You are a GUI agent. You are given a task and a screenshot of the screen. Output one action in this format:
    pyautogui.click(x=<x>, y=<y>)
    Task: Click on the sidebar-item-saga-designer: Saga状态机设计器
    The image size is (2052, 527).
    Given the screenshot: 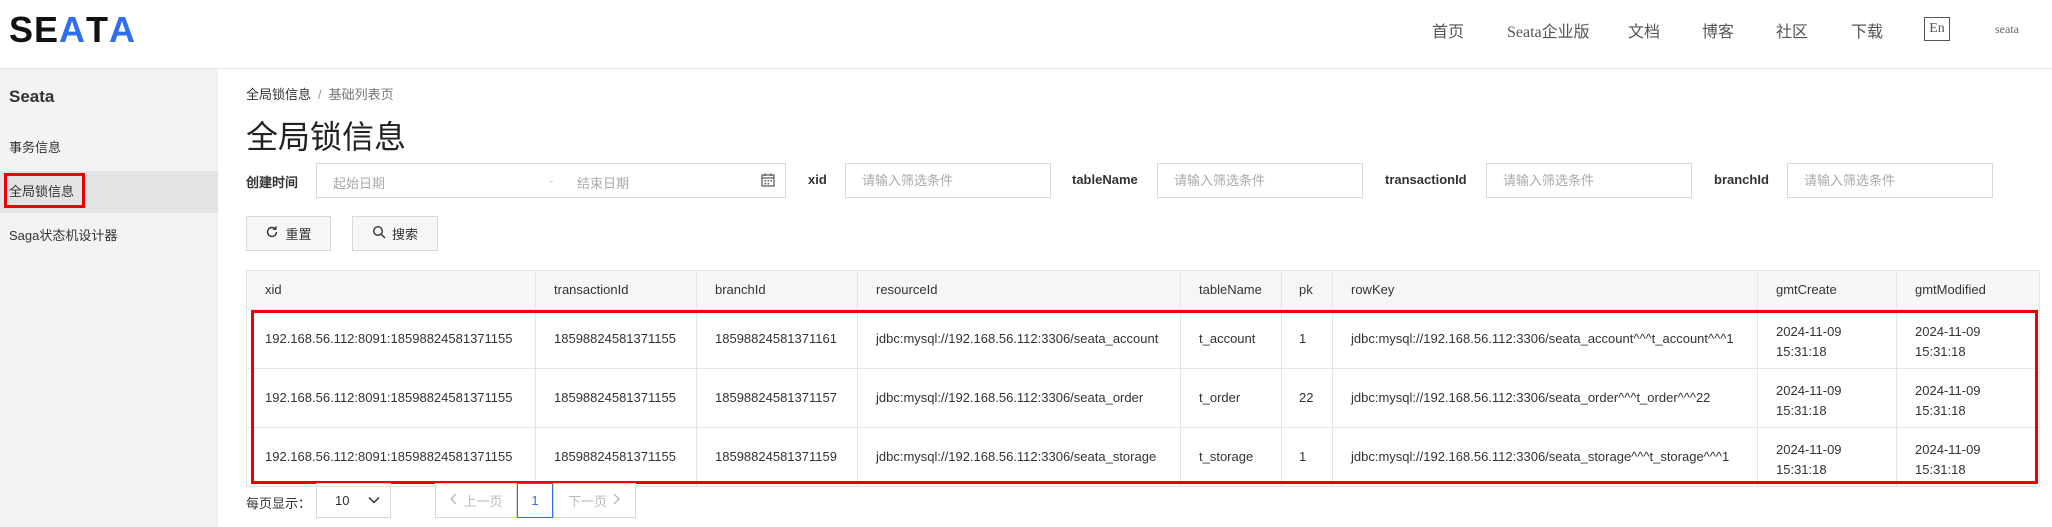 What is the action you would take?
    pyautogui.click(x=109, y=236)
    